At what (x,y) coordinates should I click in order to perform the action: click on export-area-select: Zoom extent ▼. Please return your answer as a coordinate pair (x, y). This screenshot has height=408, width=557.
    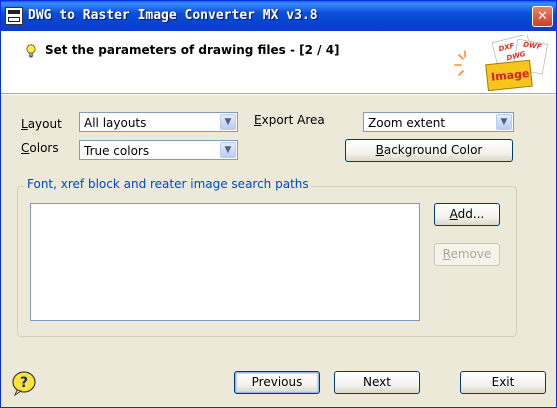
    Looking at the image, I should click on (438, 122).